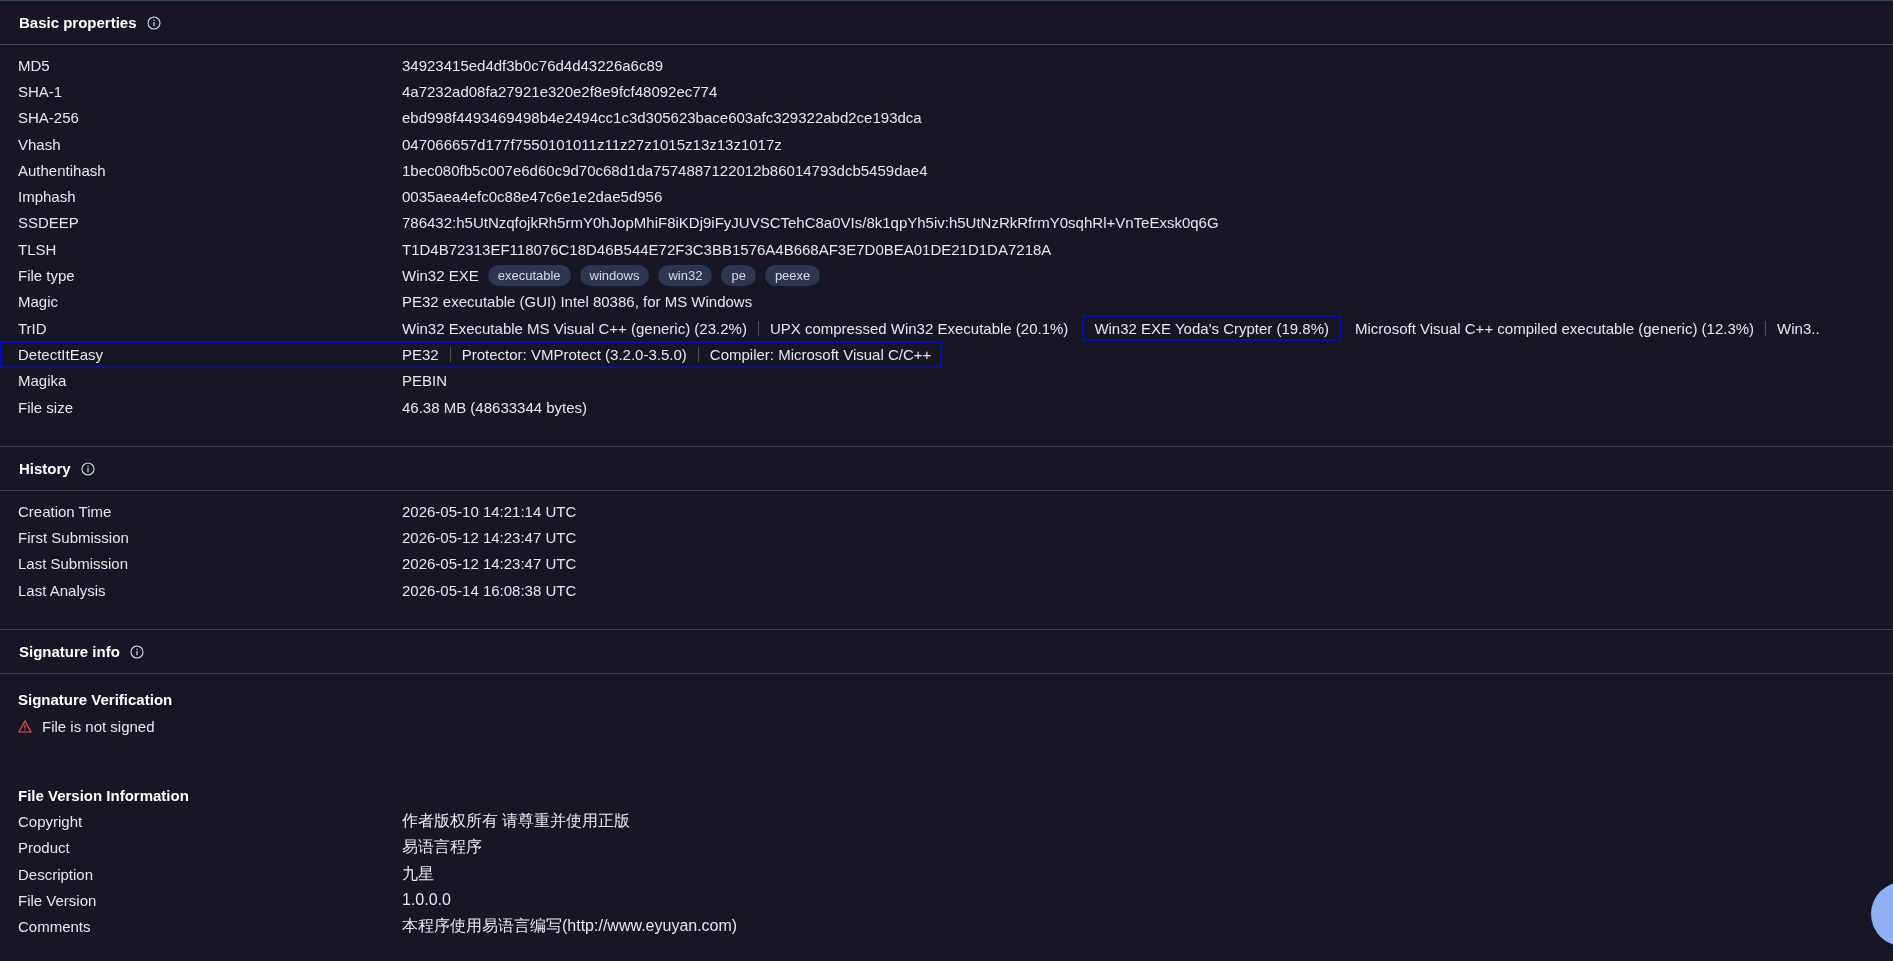 The image size is (1893, 961). What do you see at coordinates (73, 564) in the screenshot?
I see `property-label: Last Submission` at bounding box center [73, 564].